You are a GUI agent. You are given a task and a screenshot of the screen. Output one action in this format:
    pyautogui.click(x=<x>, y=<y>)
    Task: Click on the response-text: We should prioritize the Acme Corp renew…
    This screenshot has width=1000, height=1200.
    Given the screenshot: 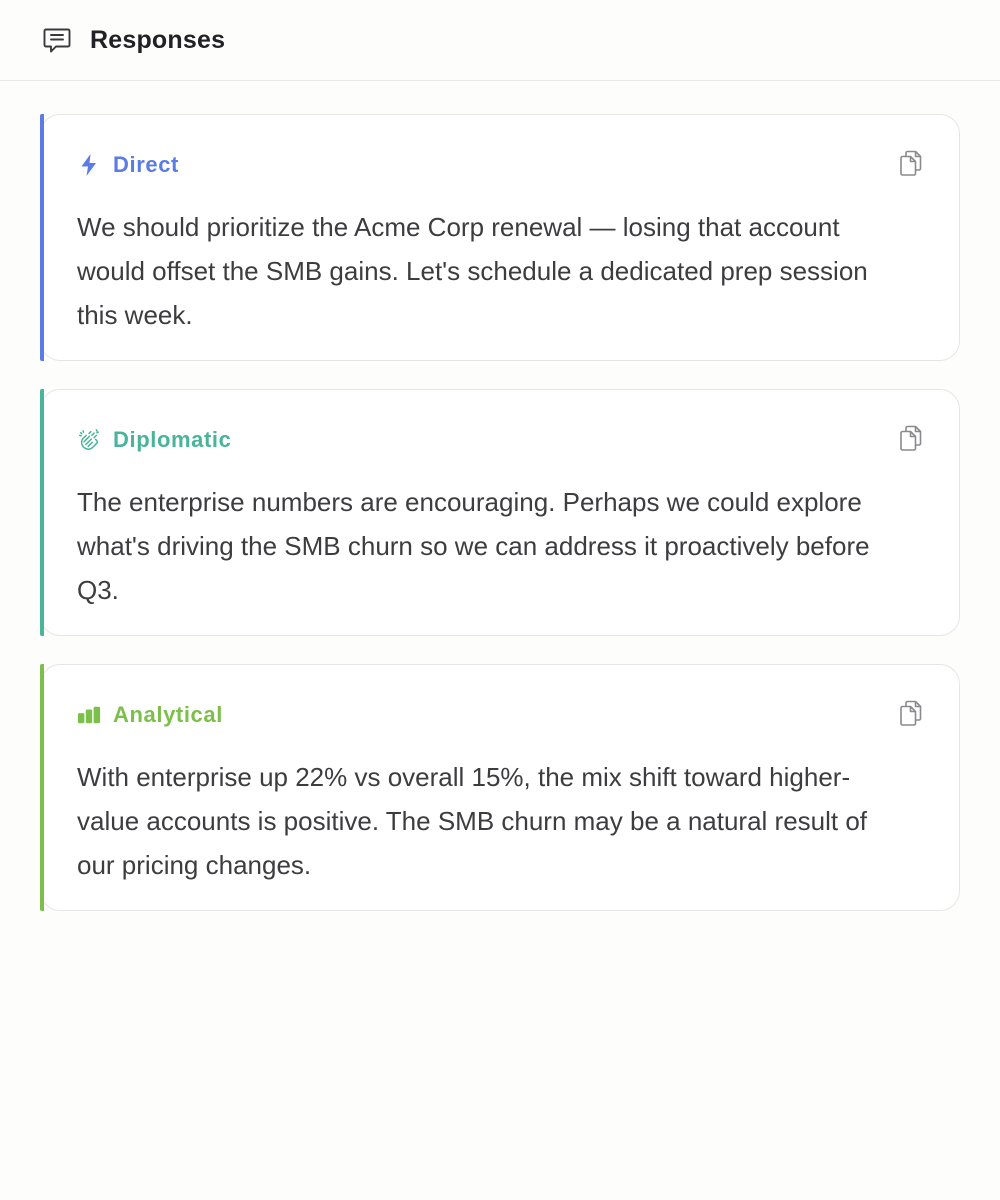 What is the action you would take?
    pyautogui.click(x=472, y=271)
    